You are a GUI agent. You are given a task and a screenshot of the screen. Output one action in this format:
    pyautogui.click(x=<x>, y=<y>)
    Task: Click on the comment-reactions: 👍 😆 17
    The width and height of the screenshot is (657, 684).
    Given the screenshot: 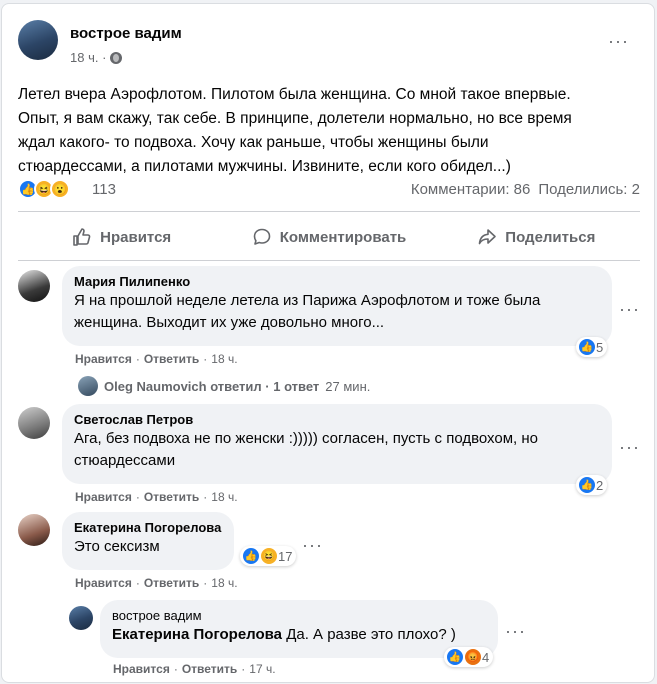 What is the action you would take?
    pyautogui.click(x=268, y=556)
    